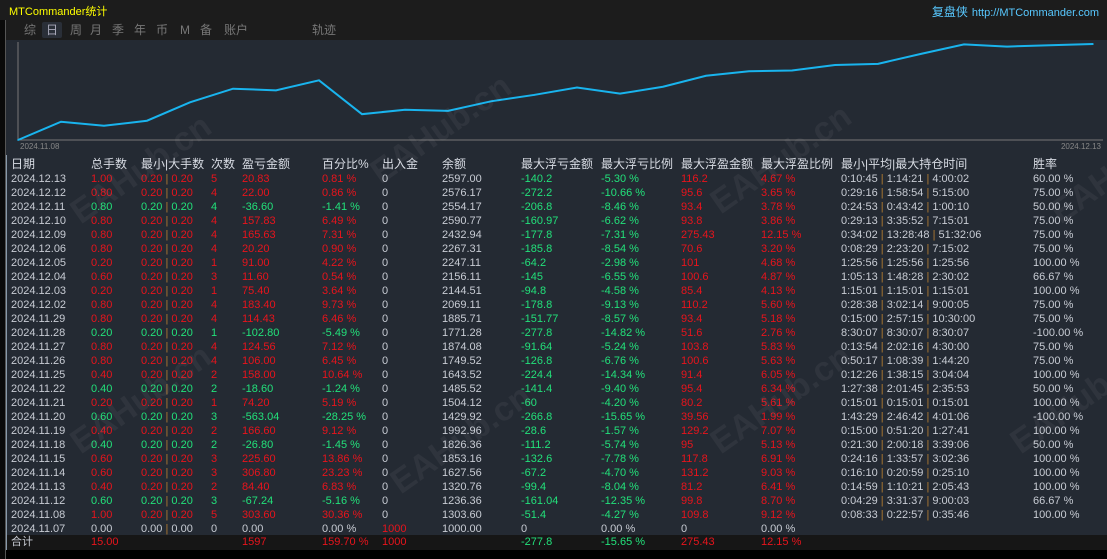 This screenshot has height=559, width=1107. Describe the element at coordinates (206, 30) in the screenshot. I see `tab-8: 备` at that location.